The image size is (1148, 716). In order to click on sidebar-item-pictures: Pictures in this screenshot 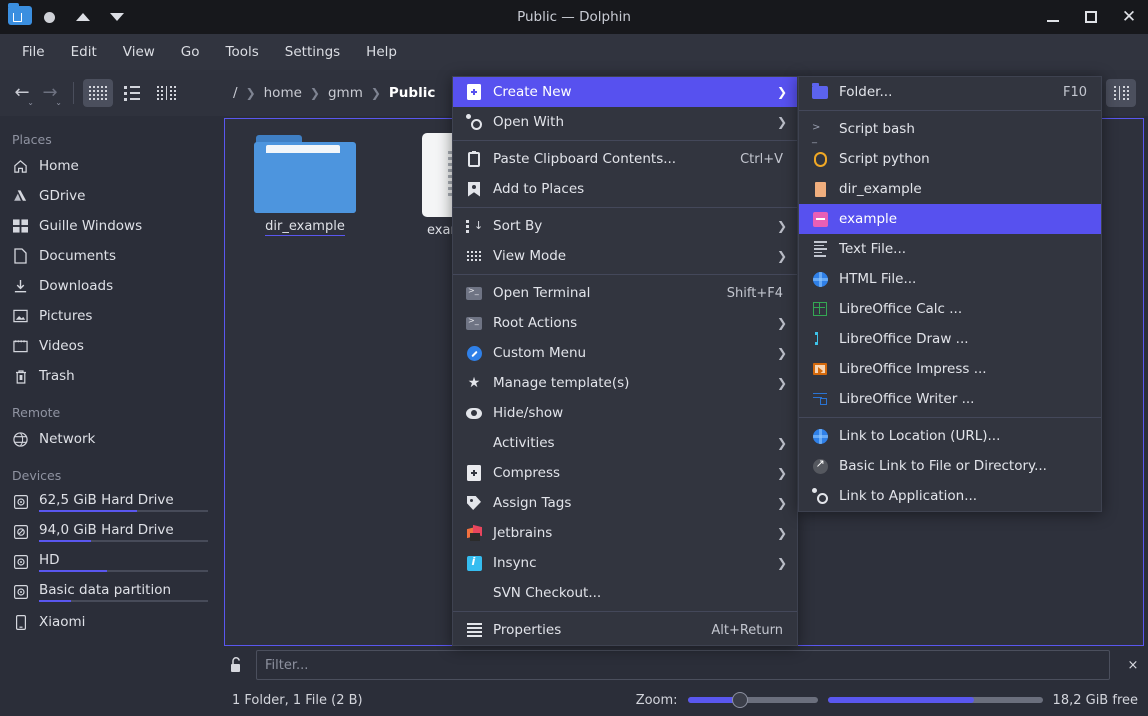, I will do `click(110, 316)`.